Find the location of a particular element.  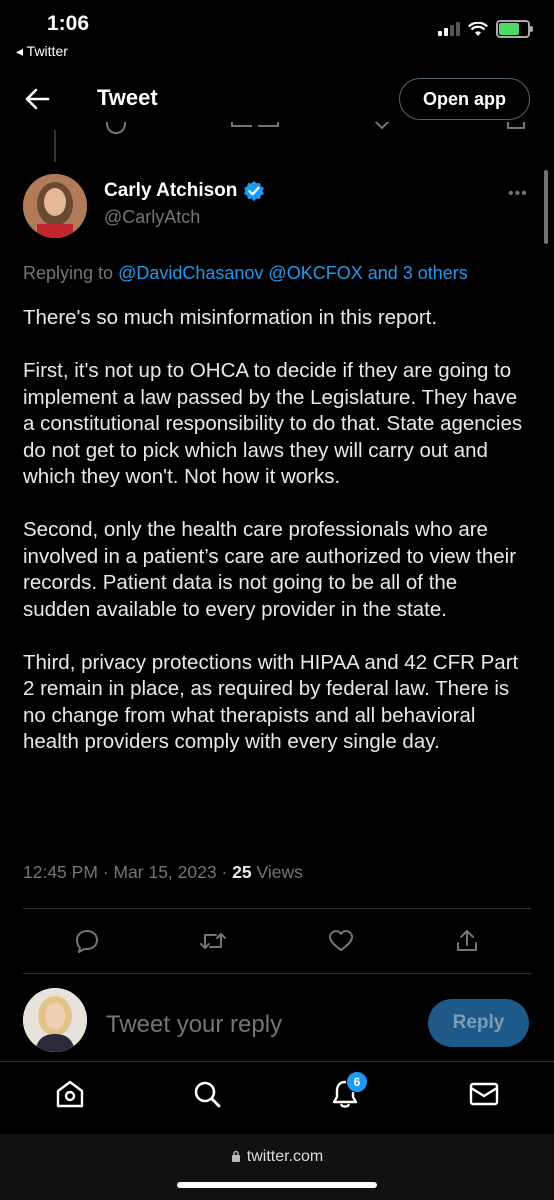

tab-search is located at coordinates (207, 1094).